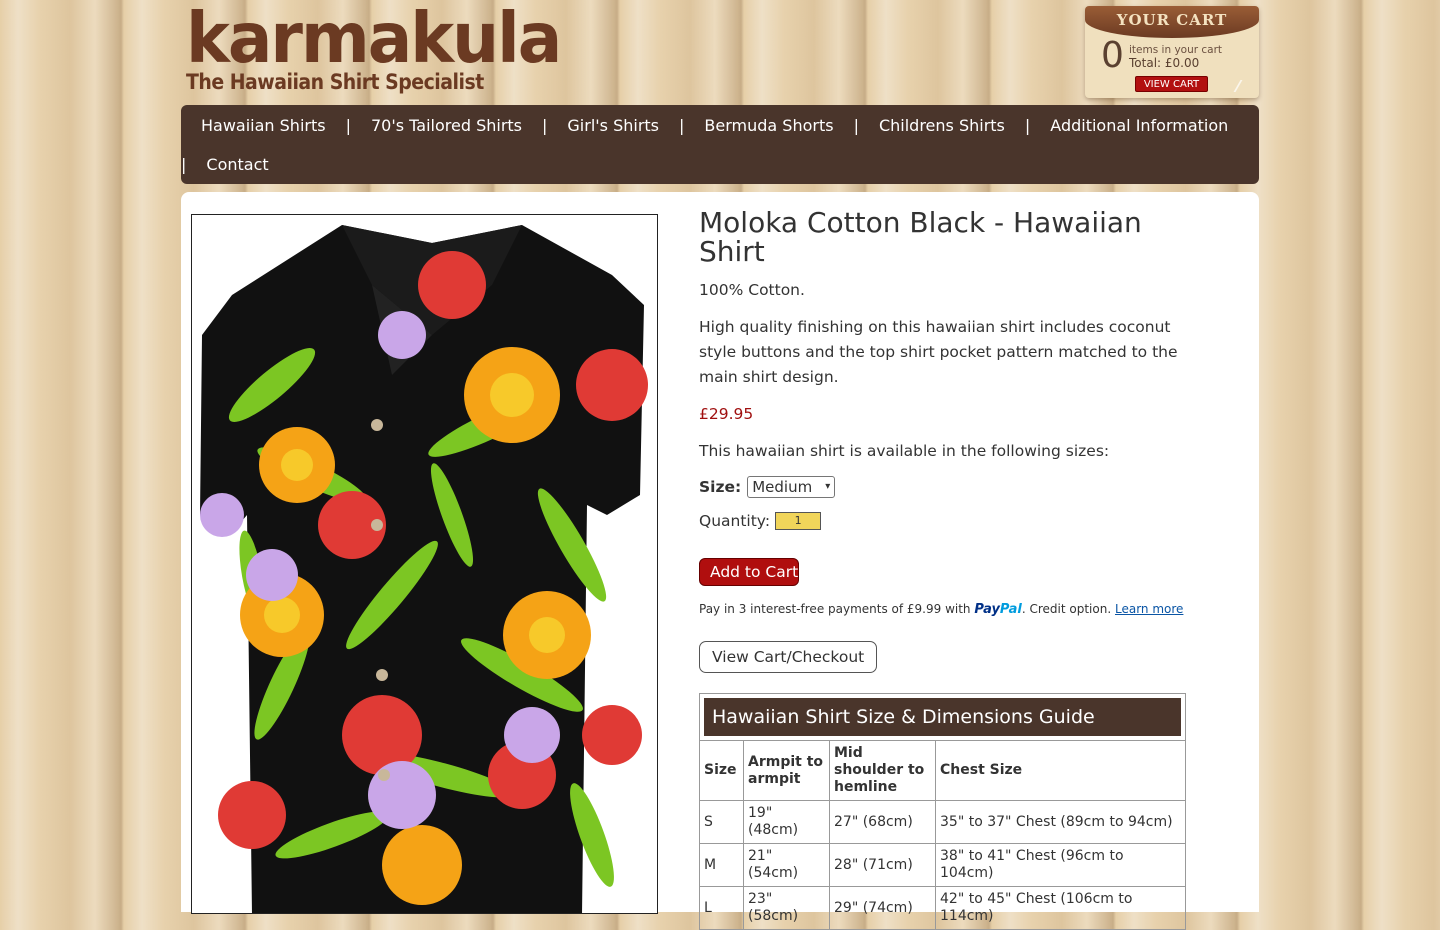  Describe the element at coordinates (1060, 822) in the screenshot. I see `table-cell: 35" to 37" Chest (89cm to 94cm)` at that location.